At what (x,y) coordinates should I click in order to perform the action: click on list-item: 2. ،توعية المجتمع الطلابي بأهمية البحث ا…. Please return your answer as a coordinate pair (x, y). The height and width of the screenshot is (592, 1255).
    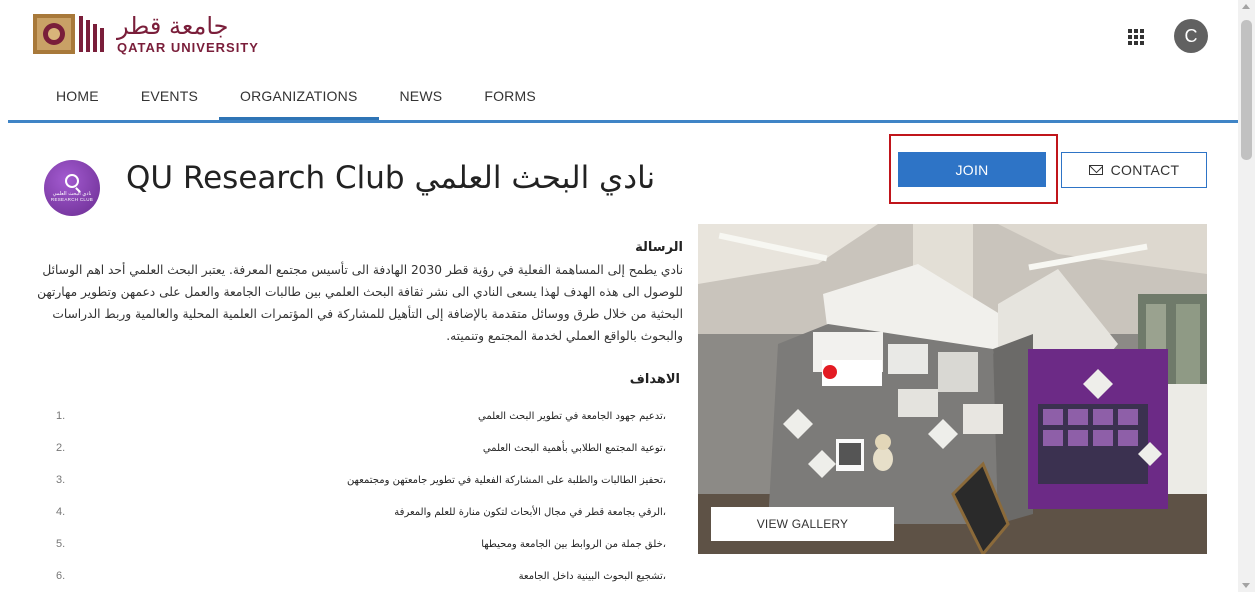
    Looking at the image, I should click on (351, 448).